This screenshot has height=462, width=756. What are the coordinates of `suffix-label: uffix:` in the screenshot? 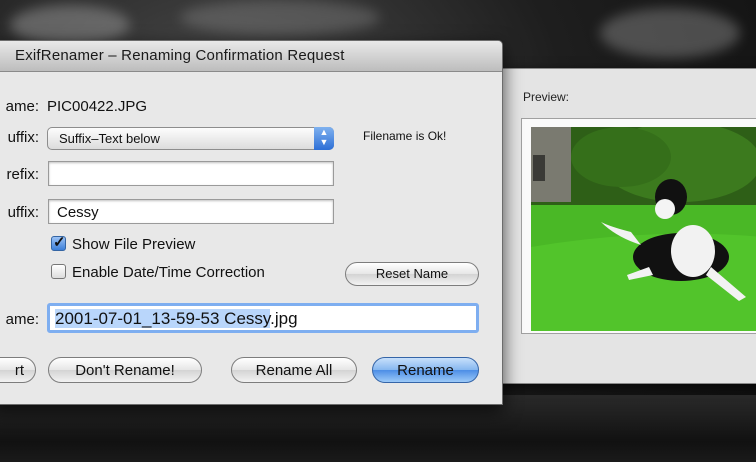 It's located at (23, 212).